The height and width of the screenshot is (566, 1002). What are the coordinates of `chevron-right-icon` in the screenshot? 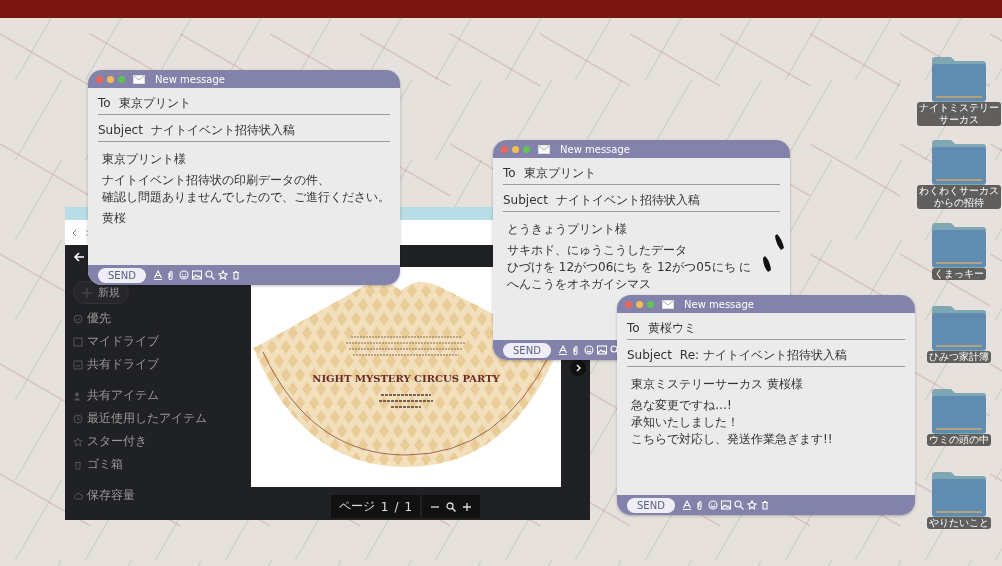 It's located at (578, 368).